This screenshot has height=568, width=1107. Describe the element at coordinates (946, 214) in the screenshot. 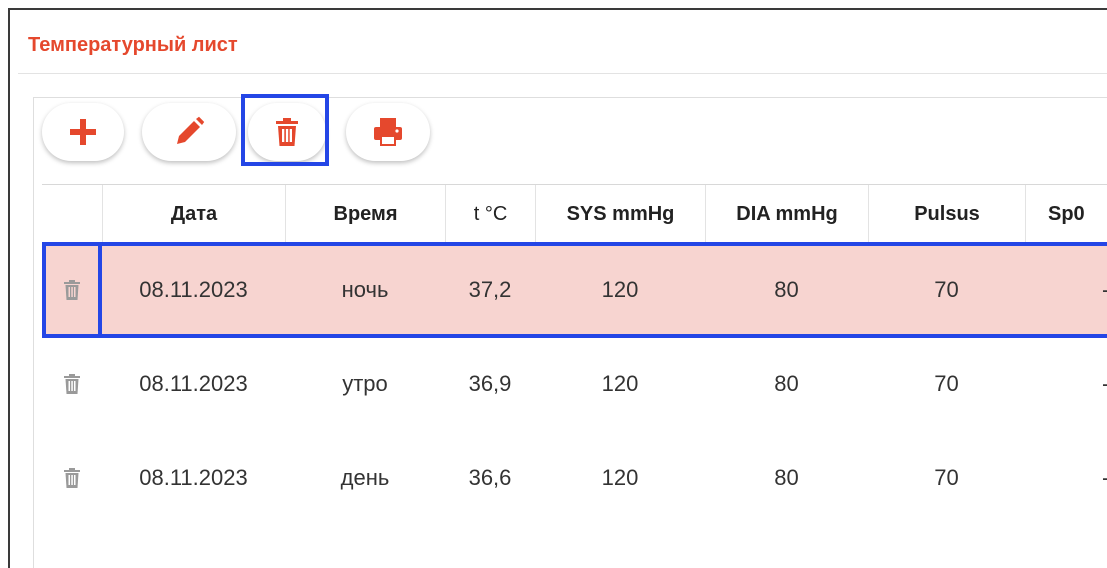

I see `header-pulsus: Pulsus` at that location.